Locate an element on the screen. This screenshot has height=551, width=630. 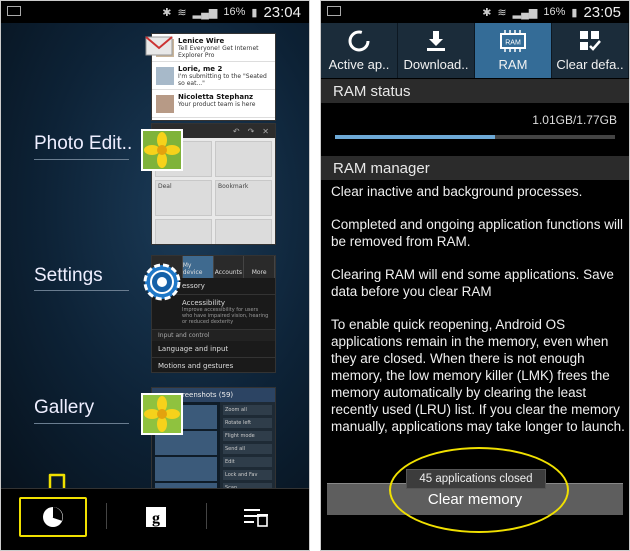
grid-tile: Deal is located at coordinates (183, 198).